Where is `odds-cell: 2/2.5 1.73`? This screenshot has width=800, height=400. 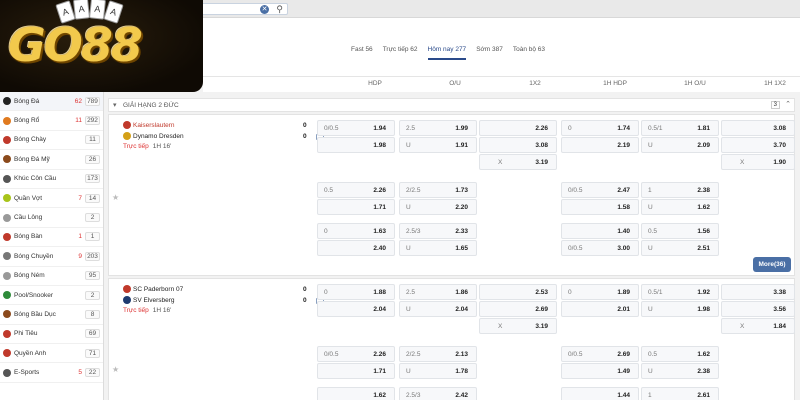 odds-cell: 2/2.5 1.73 is located at coordinates (438, 190).